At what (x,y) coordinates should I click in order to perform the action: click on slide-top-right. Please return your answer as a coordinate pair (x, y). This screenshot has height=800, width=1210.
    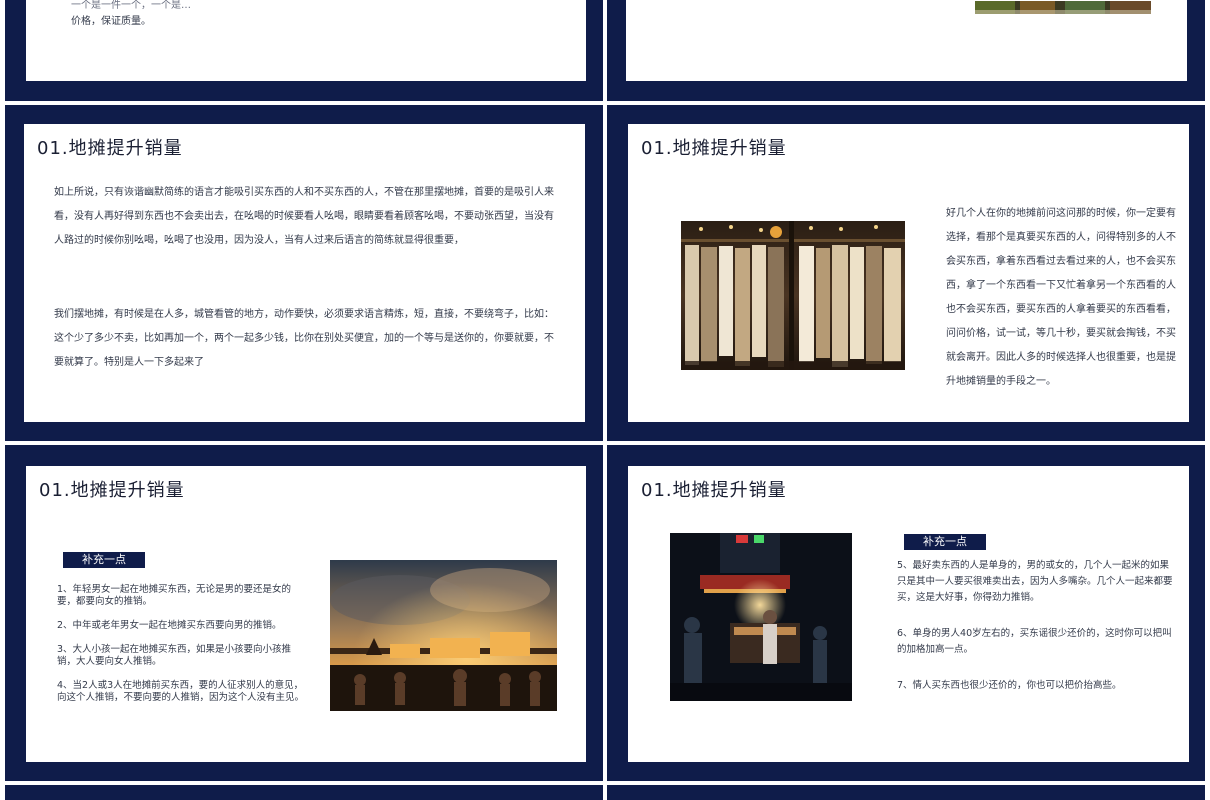
    Looking at the image, I should click on (906, 50).